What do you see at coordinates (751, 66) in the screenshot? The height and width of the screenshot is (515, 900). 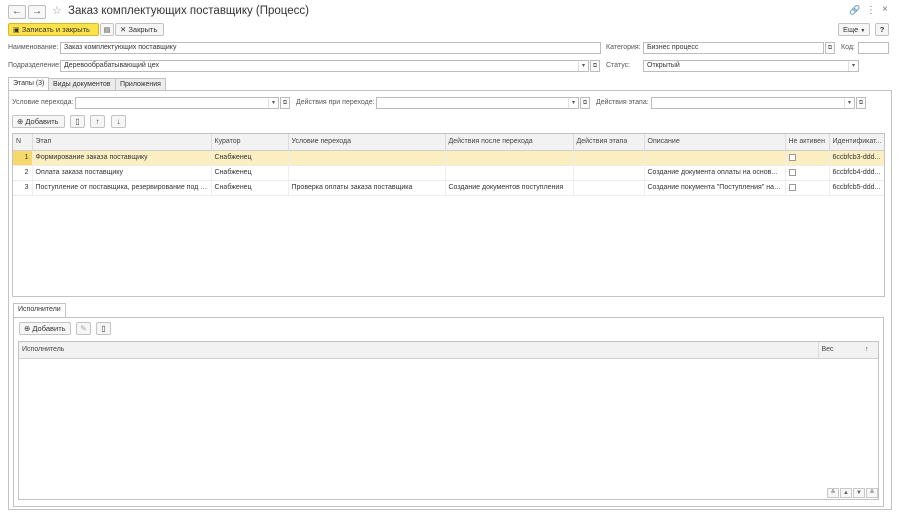 I see `status-field: Открытый ▾` at bounding box center [751, 66].